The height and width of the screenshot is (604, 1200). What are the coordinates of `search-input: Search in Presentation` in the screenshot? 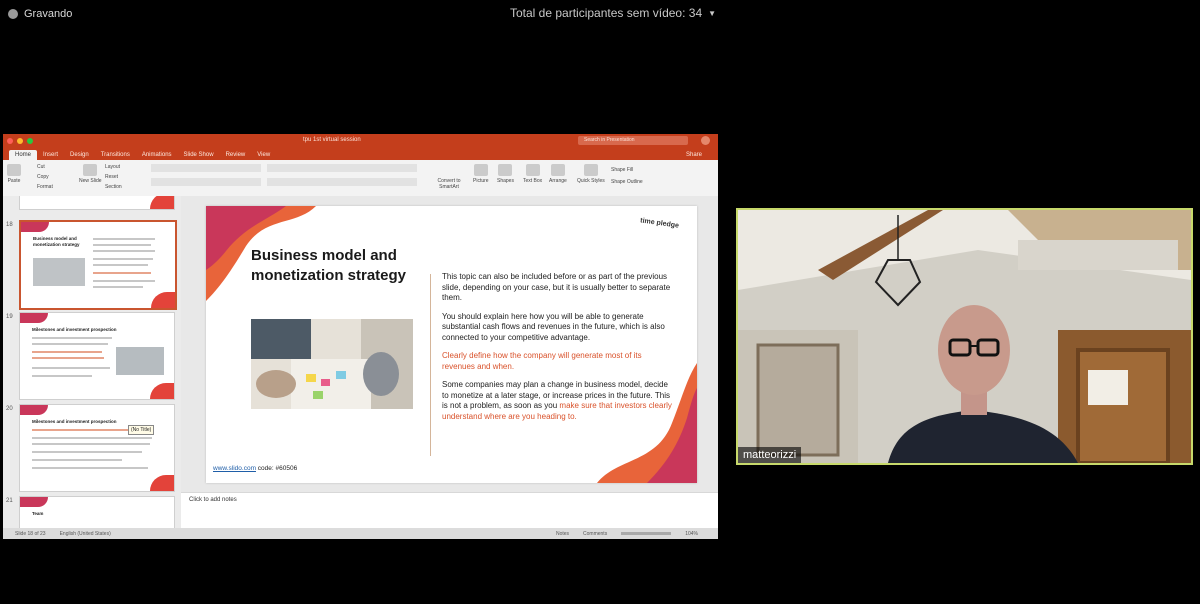 It's located at (633, 140).